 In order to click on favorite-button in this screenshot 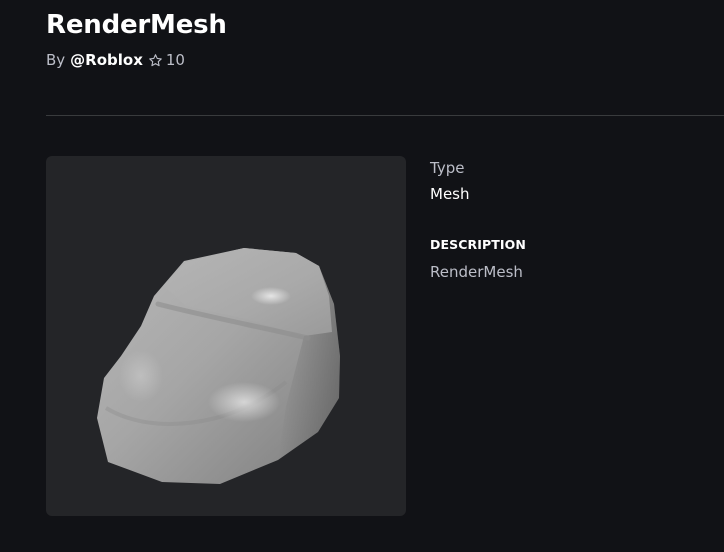, I will do `click(155, 60)`.